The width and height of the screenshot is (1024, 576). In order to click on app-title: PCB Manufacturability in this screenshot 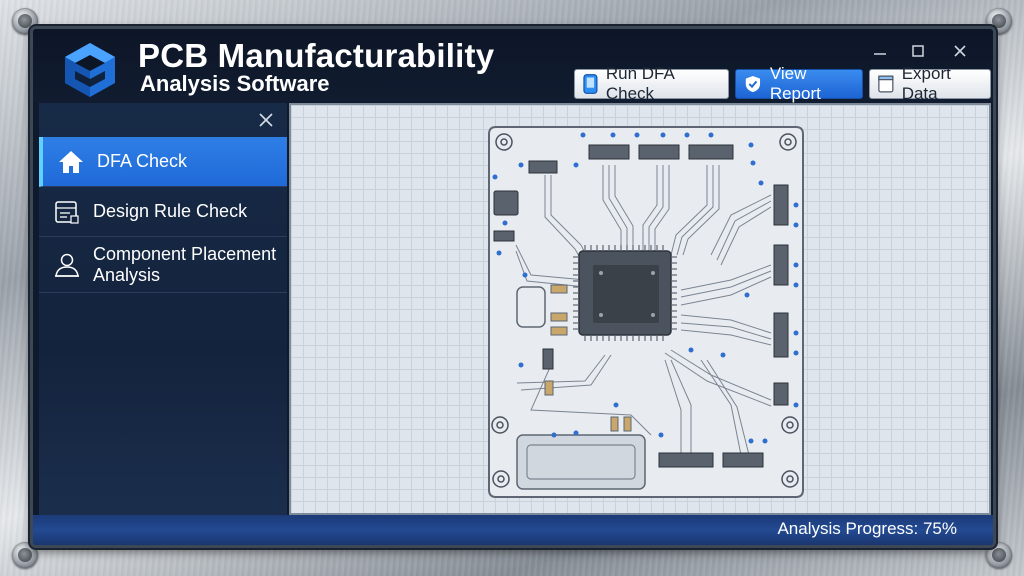, I will do `click(316, 55)`.